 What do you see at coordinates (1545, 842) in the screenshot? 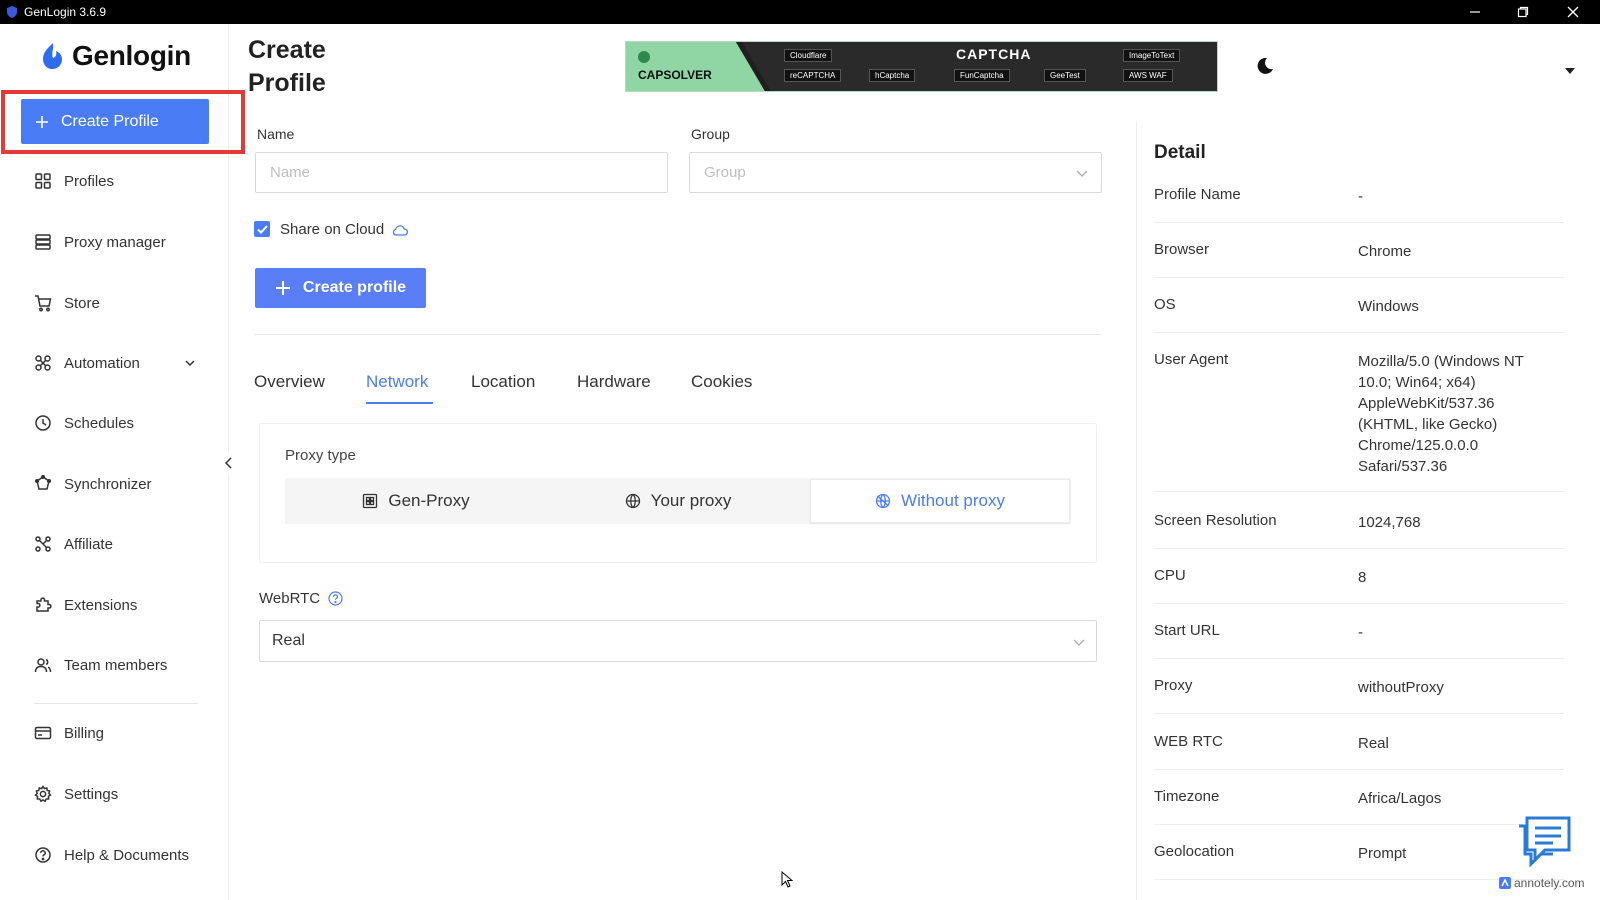
I see `chat-icon` at bounding box center [1545, 842].